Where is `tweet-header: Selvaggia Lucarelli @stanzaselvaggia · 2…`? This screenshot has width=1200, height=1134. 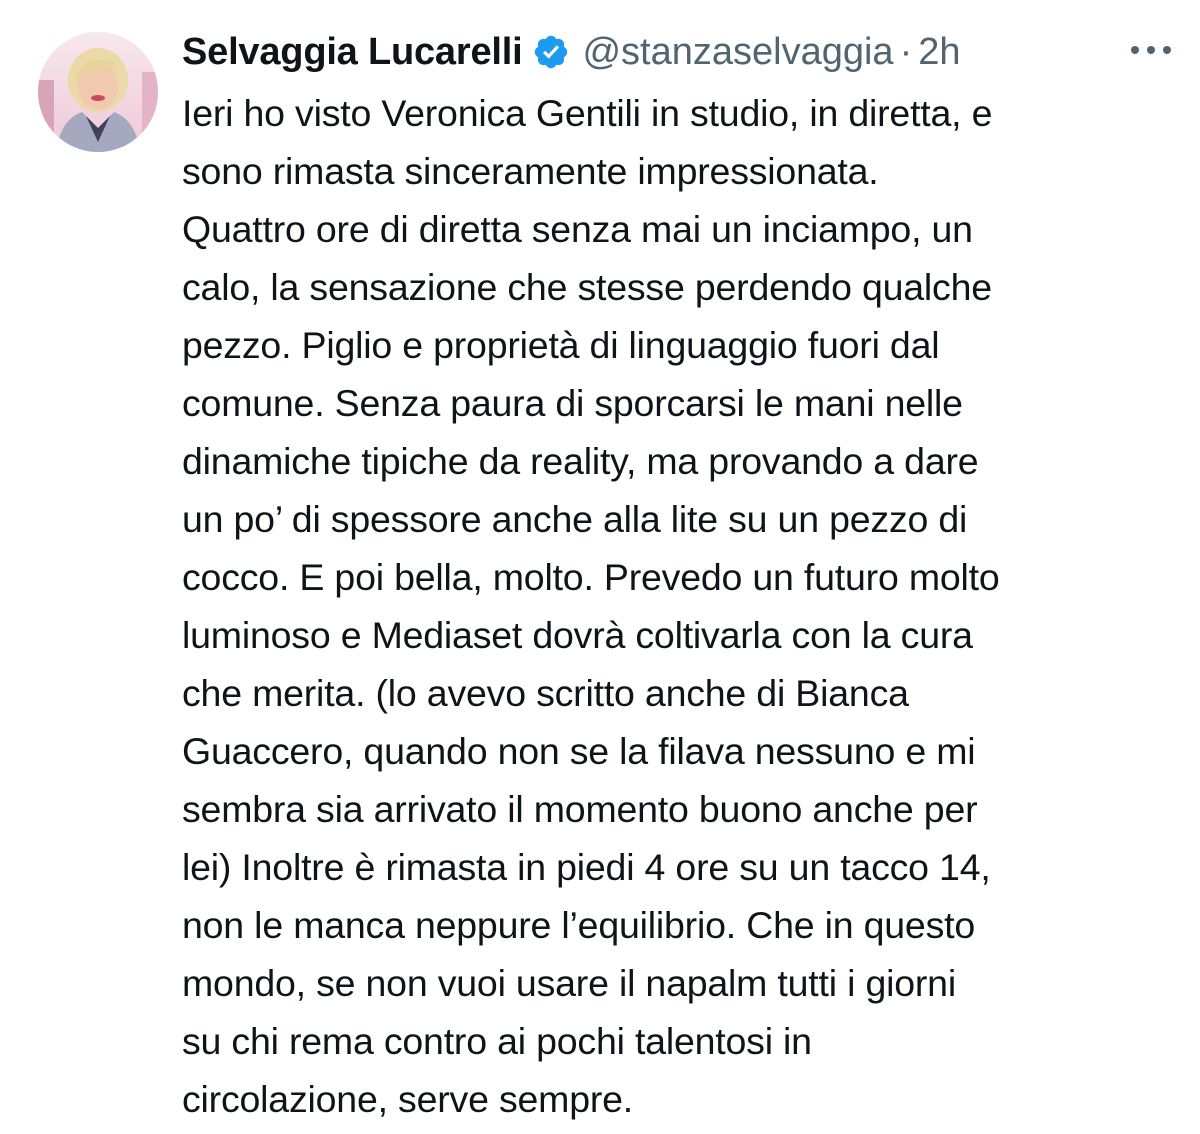
tweet-header: Selvaggia Lucarelli @stanzaselvaggia · 2… is located at coordinates (571, 52).